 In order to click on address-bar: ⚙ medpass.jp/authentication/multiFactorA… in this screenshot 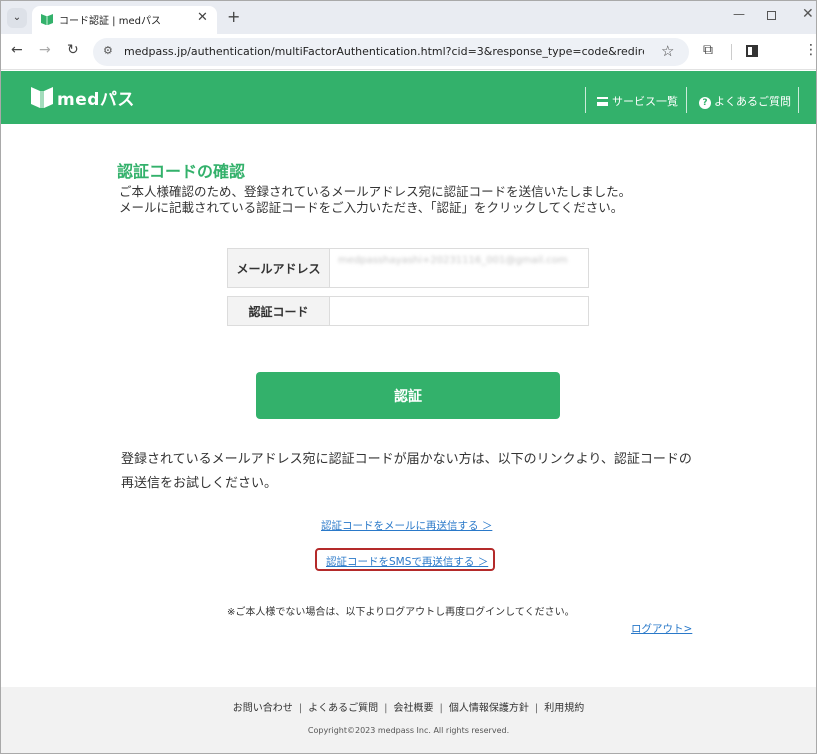, I will do `click(391, 52)`.